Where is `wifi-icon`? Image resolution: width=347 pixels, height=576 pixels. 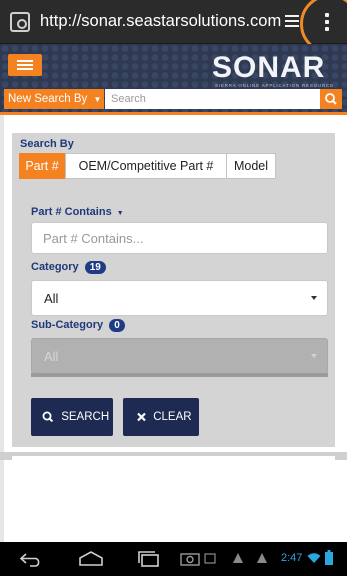
wifi-icon is located at coordinates (314, 558).